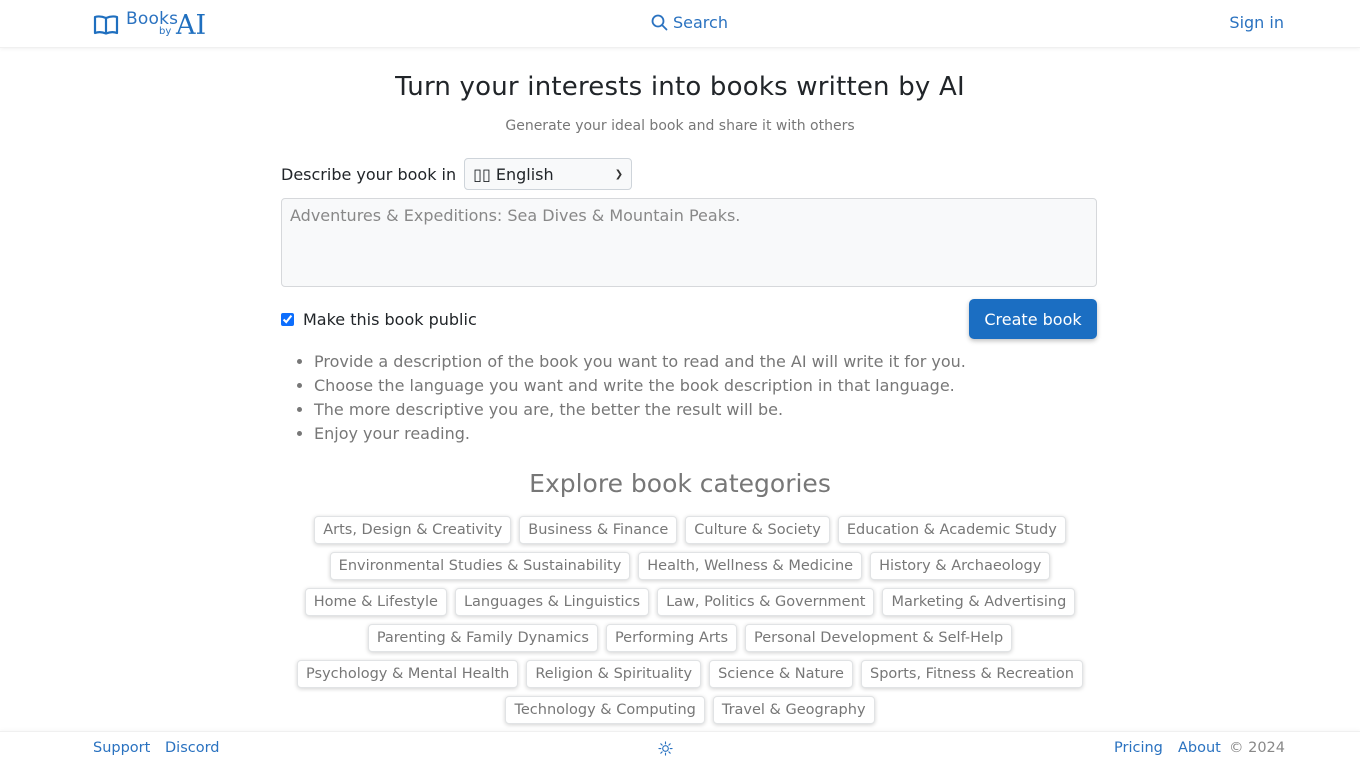 Image resolution: width=1360 pixels, height=764 pixels. I want to click on logo-by-text: by, so click(165, 31).